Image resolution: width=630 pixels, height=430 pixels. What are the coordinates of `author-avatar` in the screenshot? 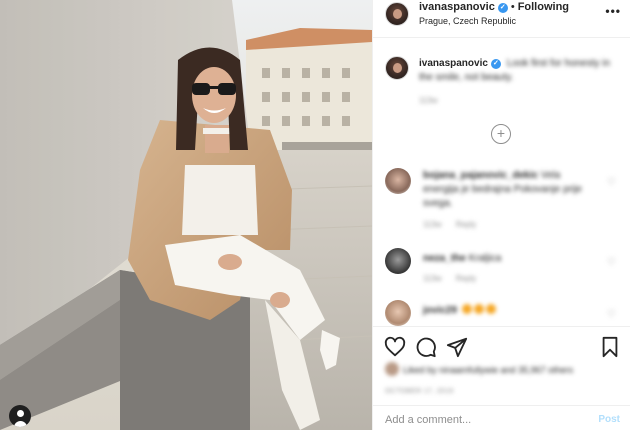 It's located at (397, 14).